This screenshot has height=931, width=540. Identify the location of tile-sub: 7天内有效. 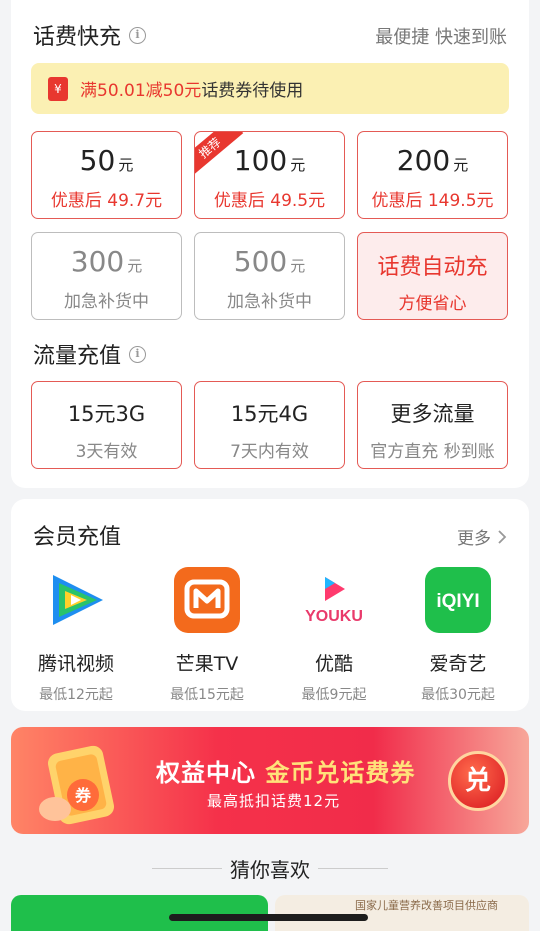
(269, 452).